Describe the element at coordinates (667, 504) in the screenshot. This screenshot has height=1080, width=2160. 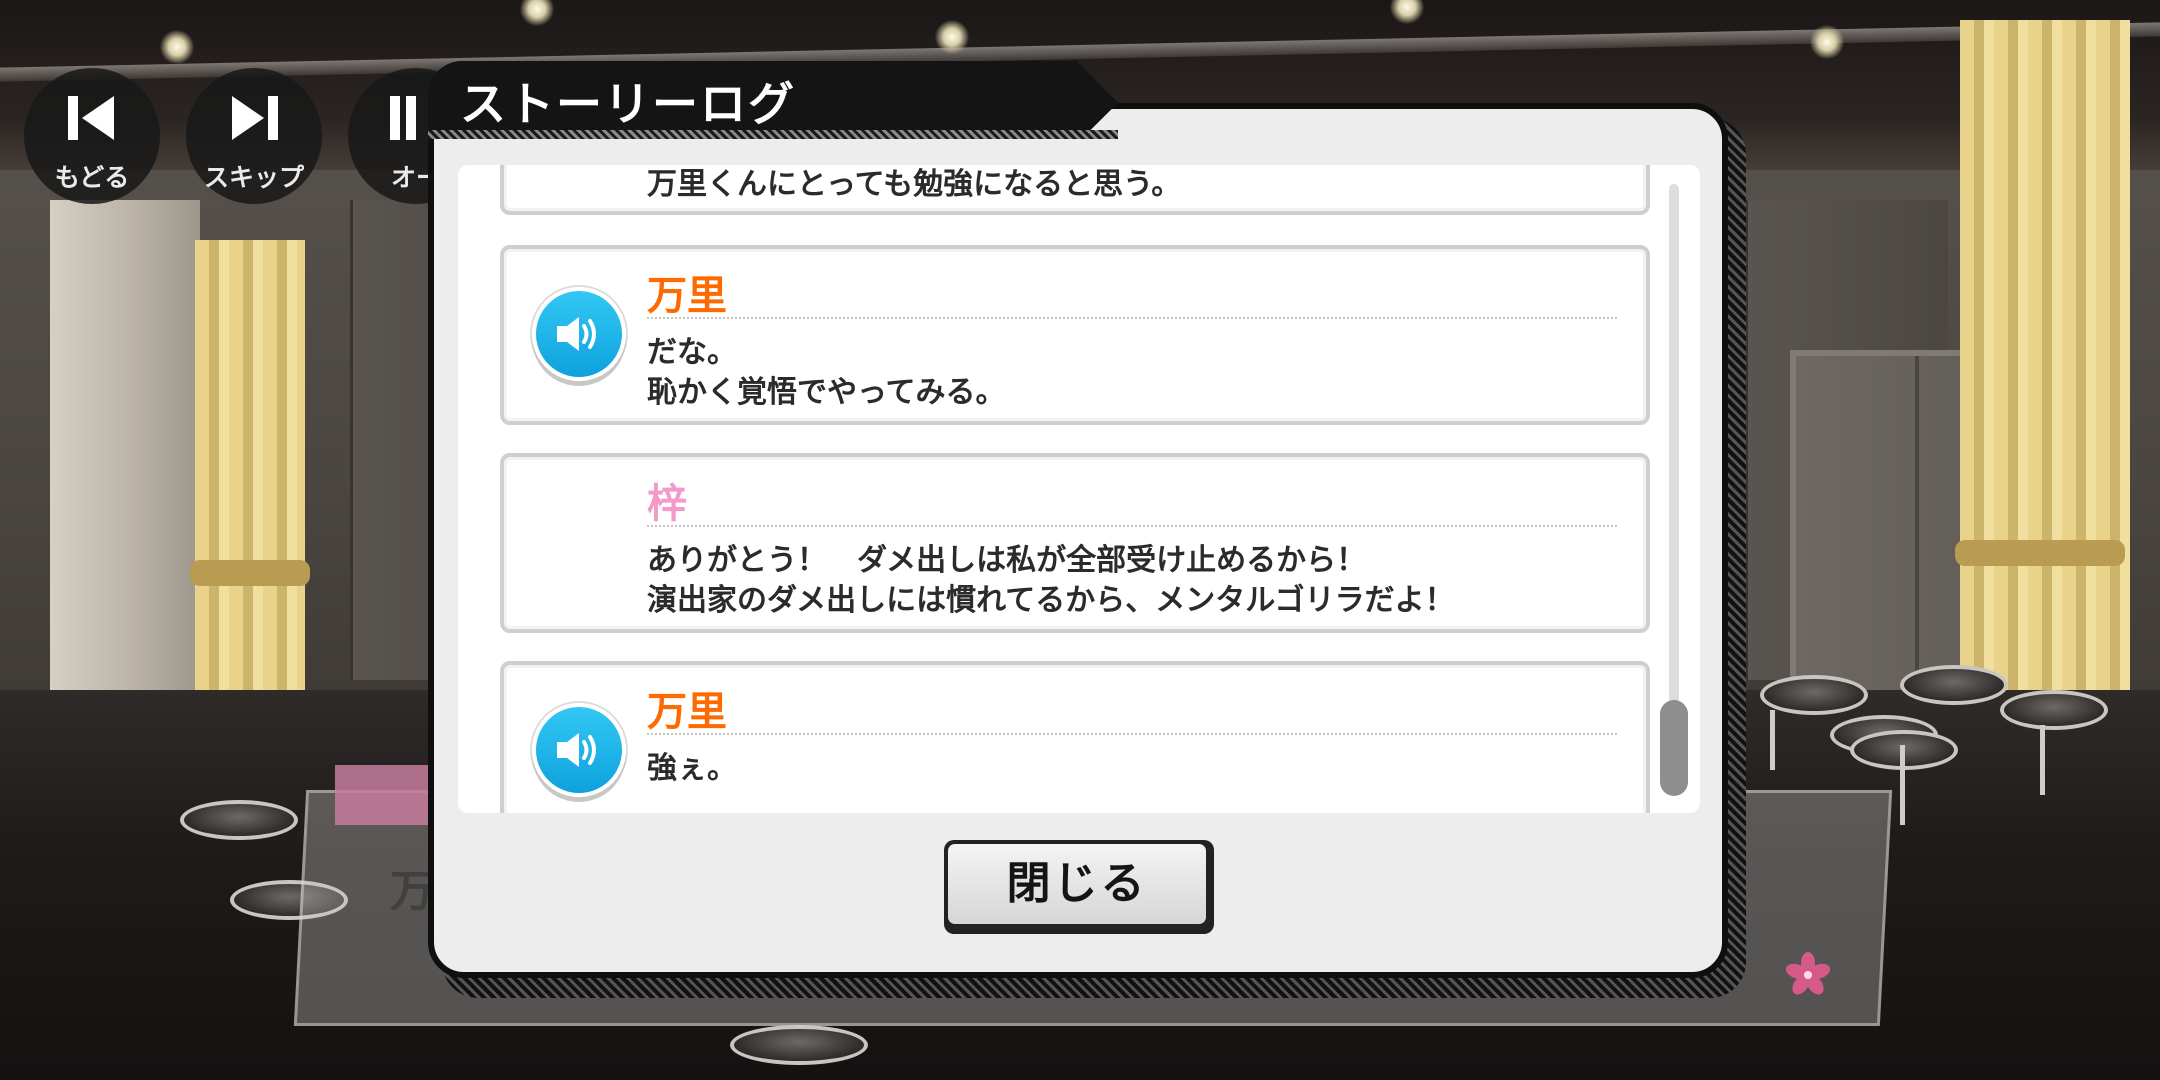
I see `speaker-name: 梓` at that location.